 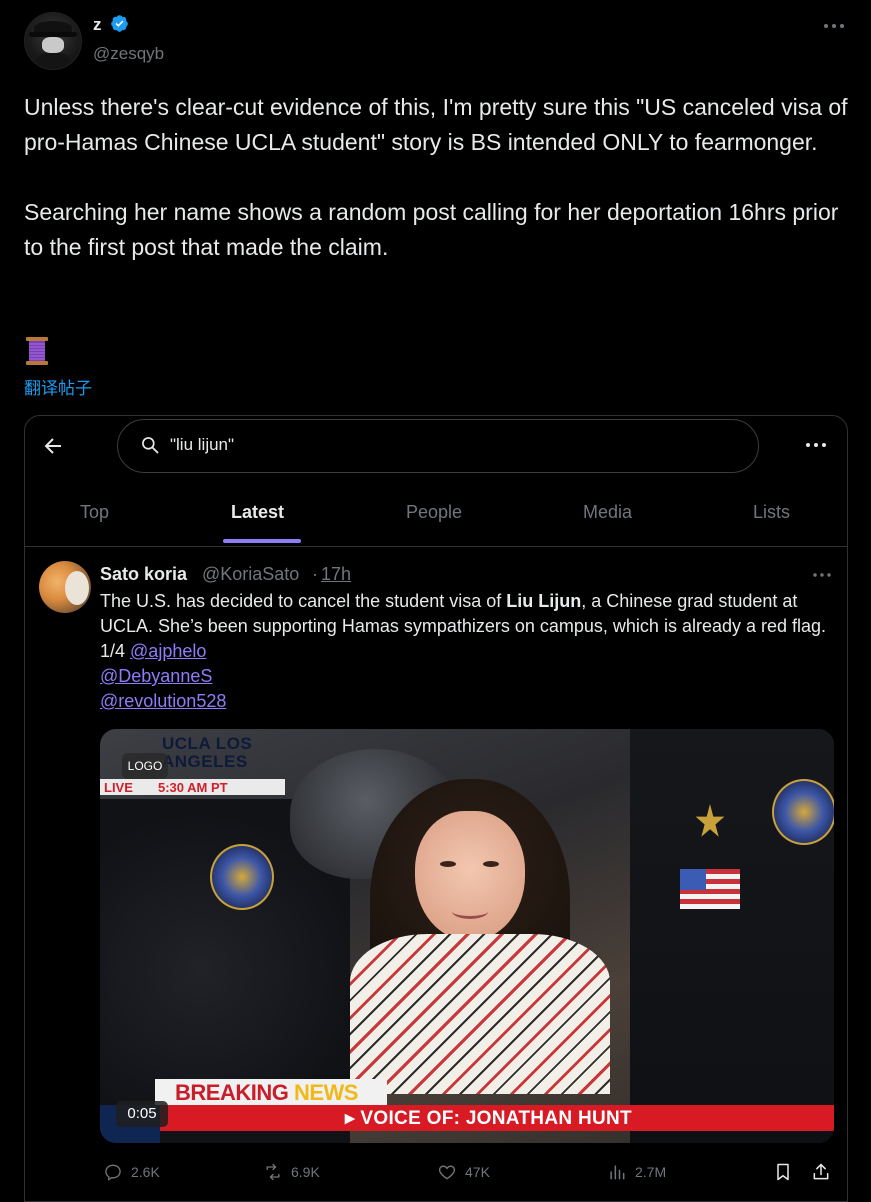 What do you see at coordinates (142, 1114) in the screenshot?
I see `video-duration: 0:05` at bounding box center [142, 1114].